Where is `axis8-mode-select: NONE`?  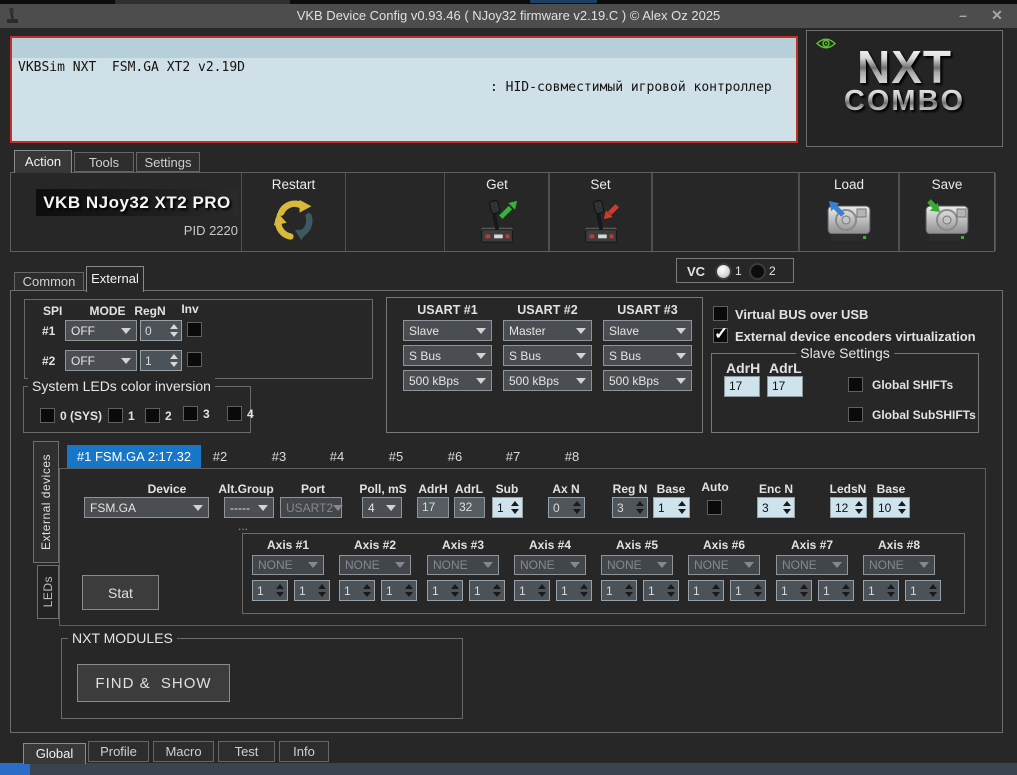
axis8-mode-select: NONE is located at coordinates (899, 565).